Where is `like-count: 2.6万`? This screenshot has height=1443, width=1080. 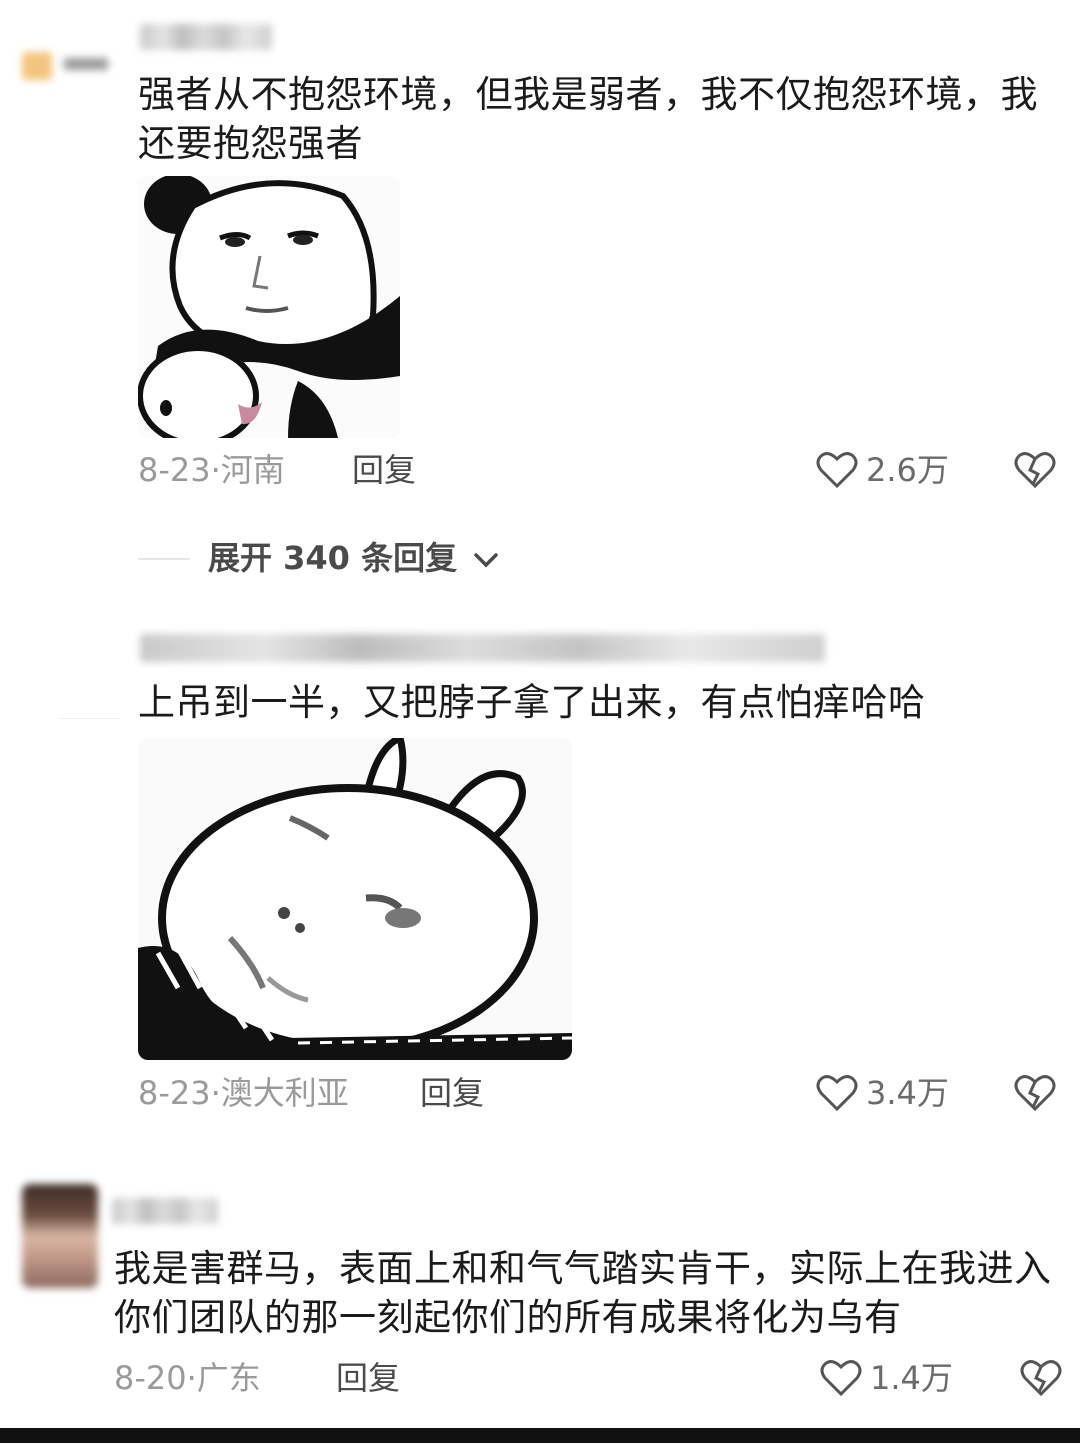
like-count: 2.6万 is located at coordinates (907, 470).